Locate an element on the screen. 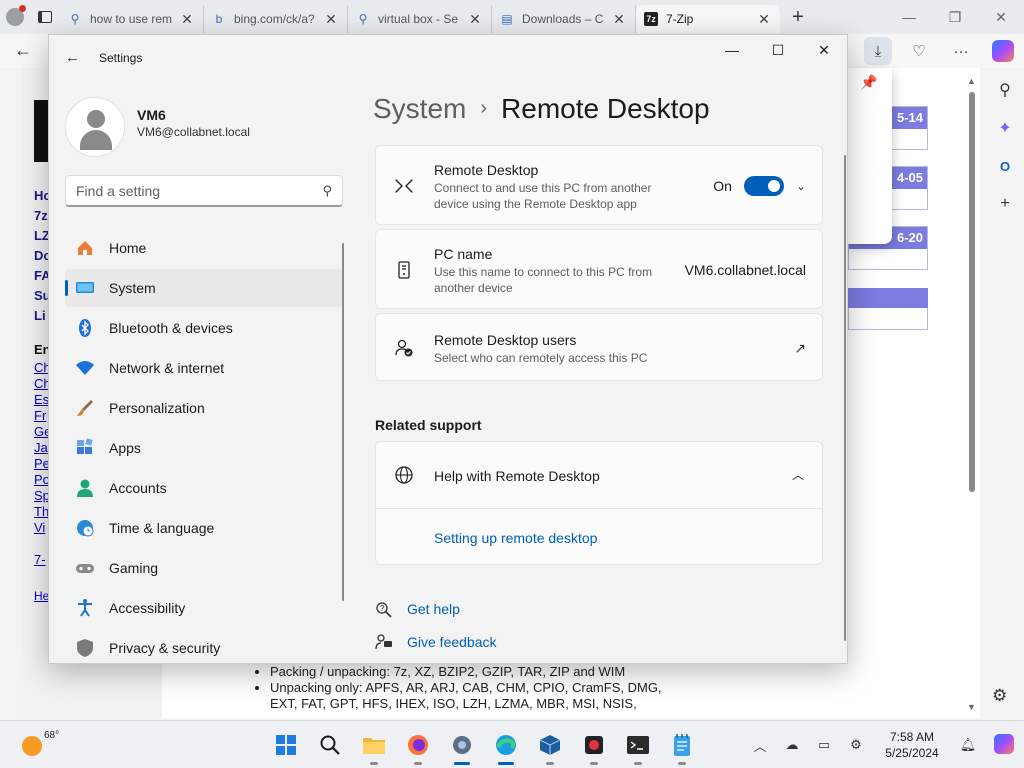  profile-button is located at coordinates (15, 17).